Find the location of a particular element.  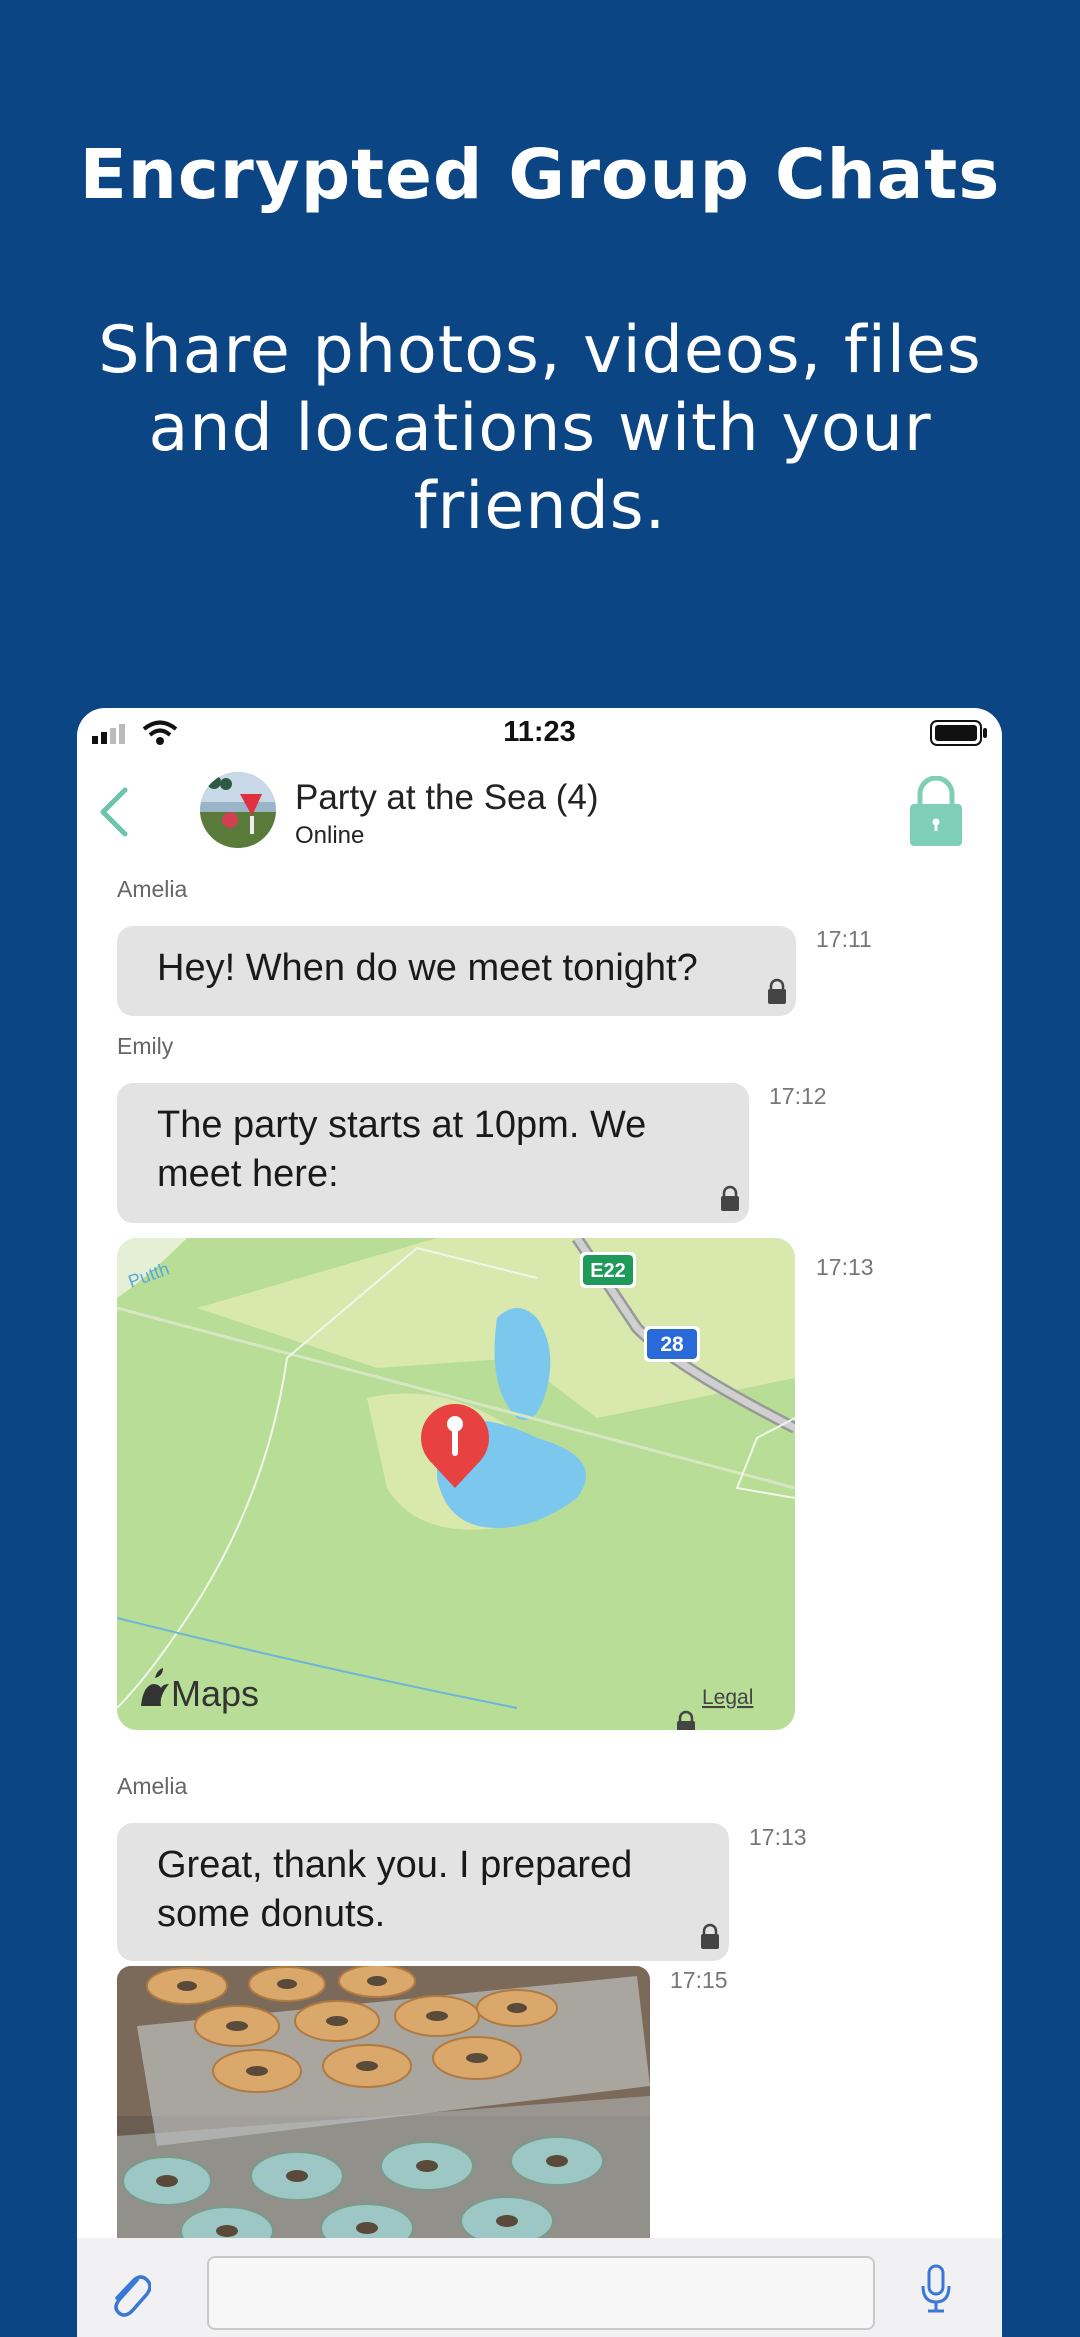

road-sign-e22: E22 is located at coordinates (608, 1270).